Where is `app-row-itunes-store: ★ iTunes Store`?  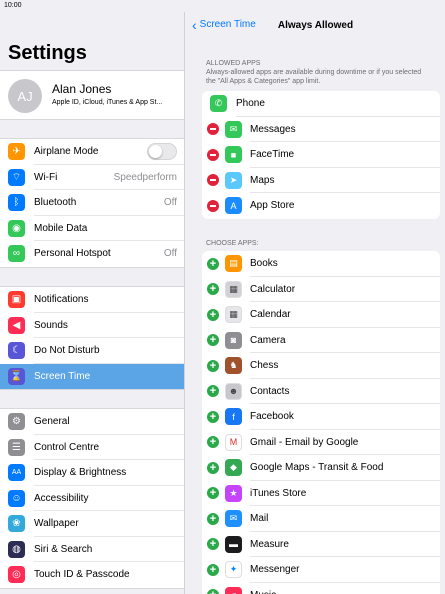 app-row-itunes-store: ★ iTunes Store is located at coordinates (321, 493).